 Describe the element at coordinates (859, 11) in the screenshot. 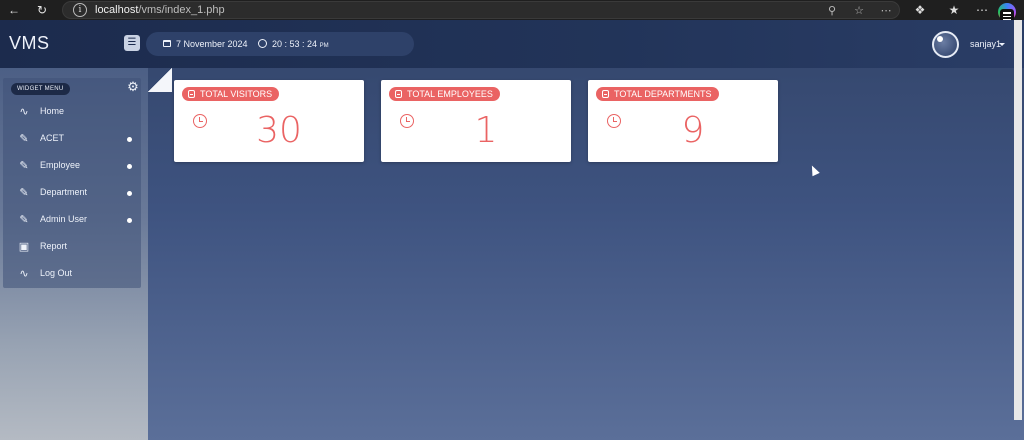

I see `favorite-star-icon: ☆` at that location.